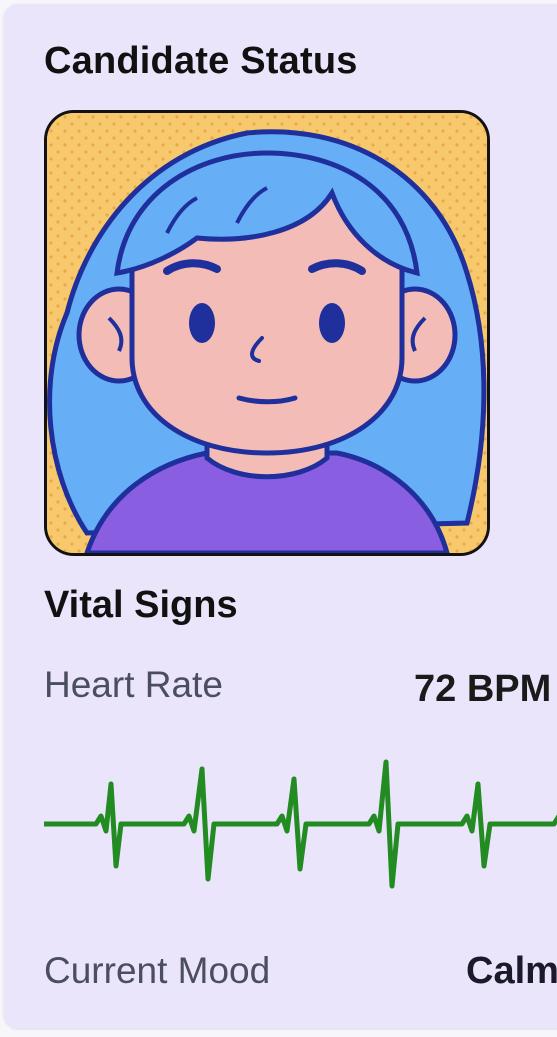 The width and height of the screenshot is (557, 1037). Describe the element at coordinates (511, 971) in the screenshot. I see `current-mood-value: Calm` at that location.